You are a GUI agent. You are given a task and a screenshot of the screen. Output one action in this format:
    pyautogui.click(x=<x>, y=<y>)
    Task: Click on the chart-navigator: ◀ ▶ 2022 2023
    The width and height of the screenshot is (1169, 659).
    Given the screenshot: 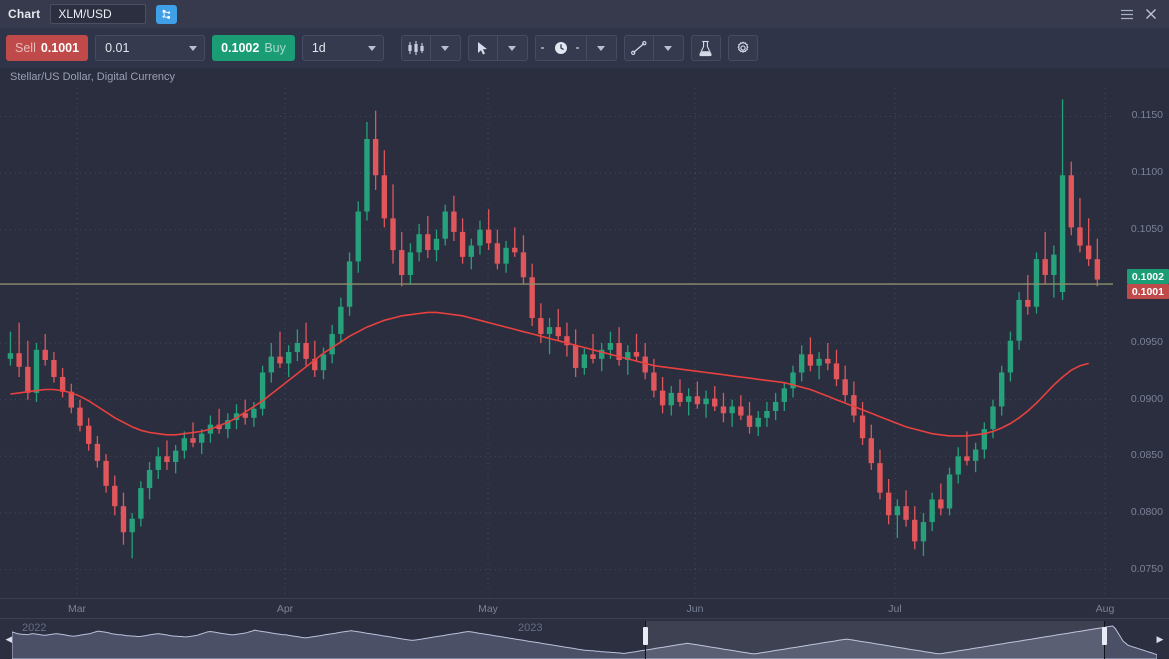 What is the action you would take?
    pyautogui.click(x=584, y=638)
    